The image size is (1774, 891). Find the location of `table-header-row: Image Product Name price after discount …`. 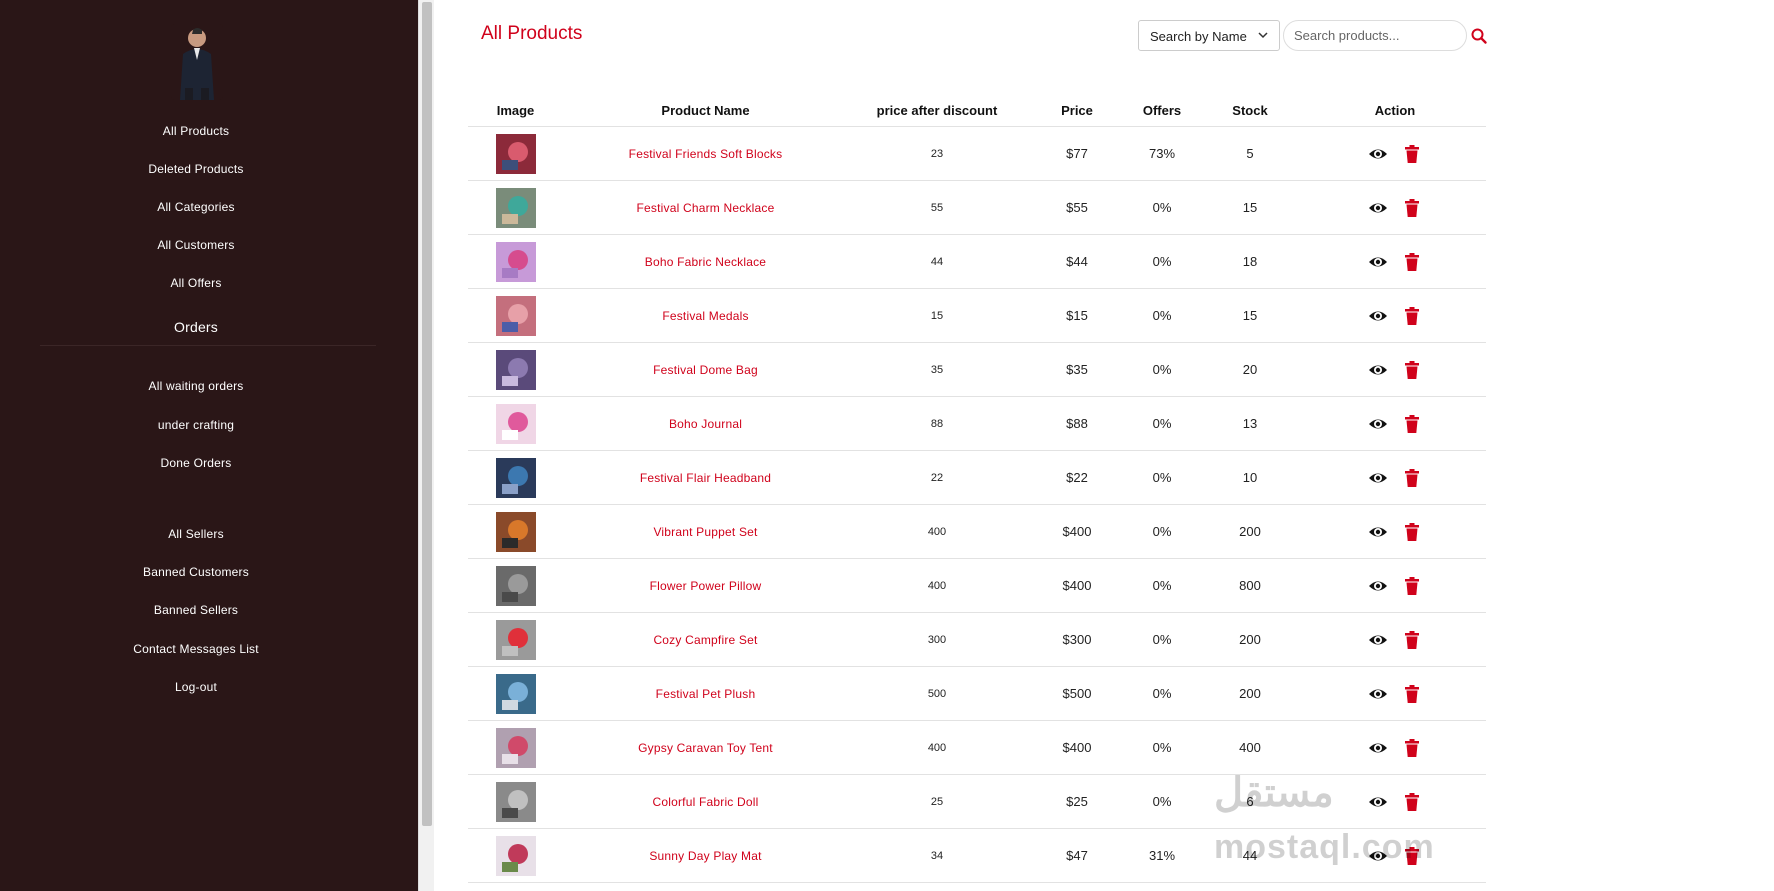

table-header-row: Image Product Name price after discount … is located at coordinates (977, 110).